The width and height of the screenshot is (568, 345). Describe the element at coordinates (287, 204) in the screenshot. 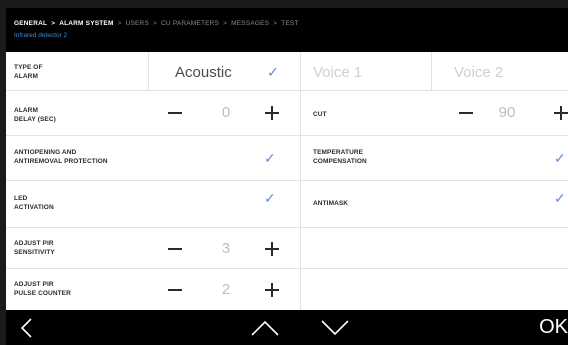

I see `row-led-antimask: LED ACTIVATION ✓ ANTIMASK ✓` at that location.